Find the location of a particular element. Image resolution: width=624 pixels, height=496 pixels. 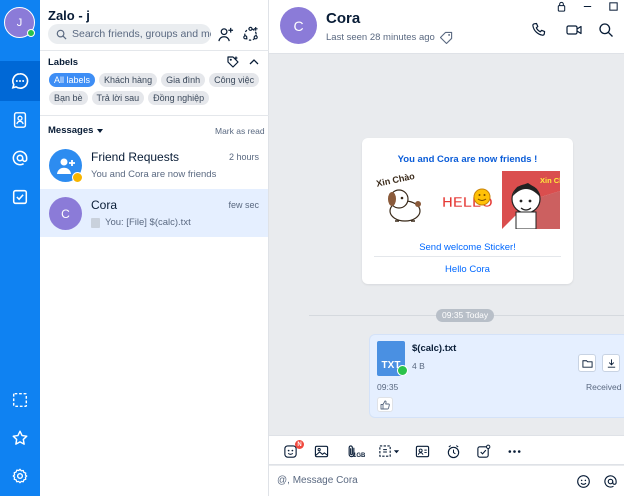

gear-icon is located at coordinates (20, 476).